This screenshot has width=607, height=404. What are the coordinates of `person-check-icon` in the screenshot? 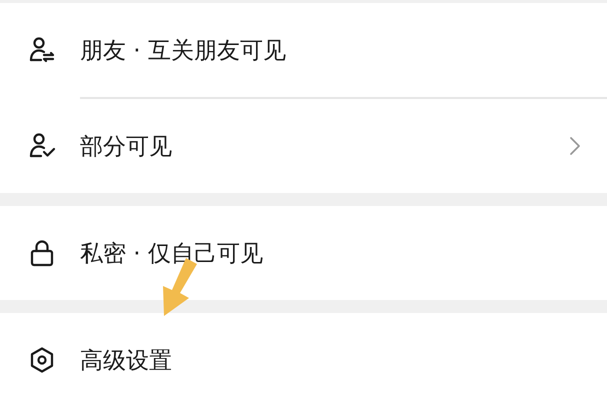 It's located at (42, 146).